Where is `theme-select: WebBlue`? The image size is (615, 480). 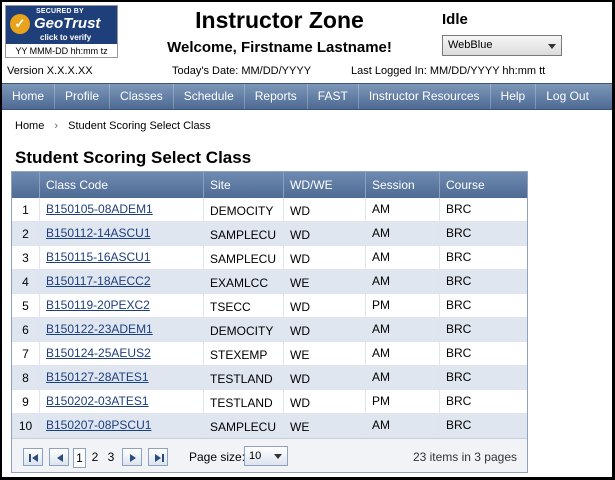
theme-select: WebBlue is located at coordinates (502, 45).